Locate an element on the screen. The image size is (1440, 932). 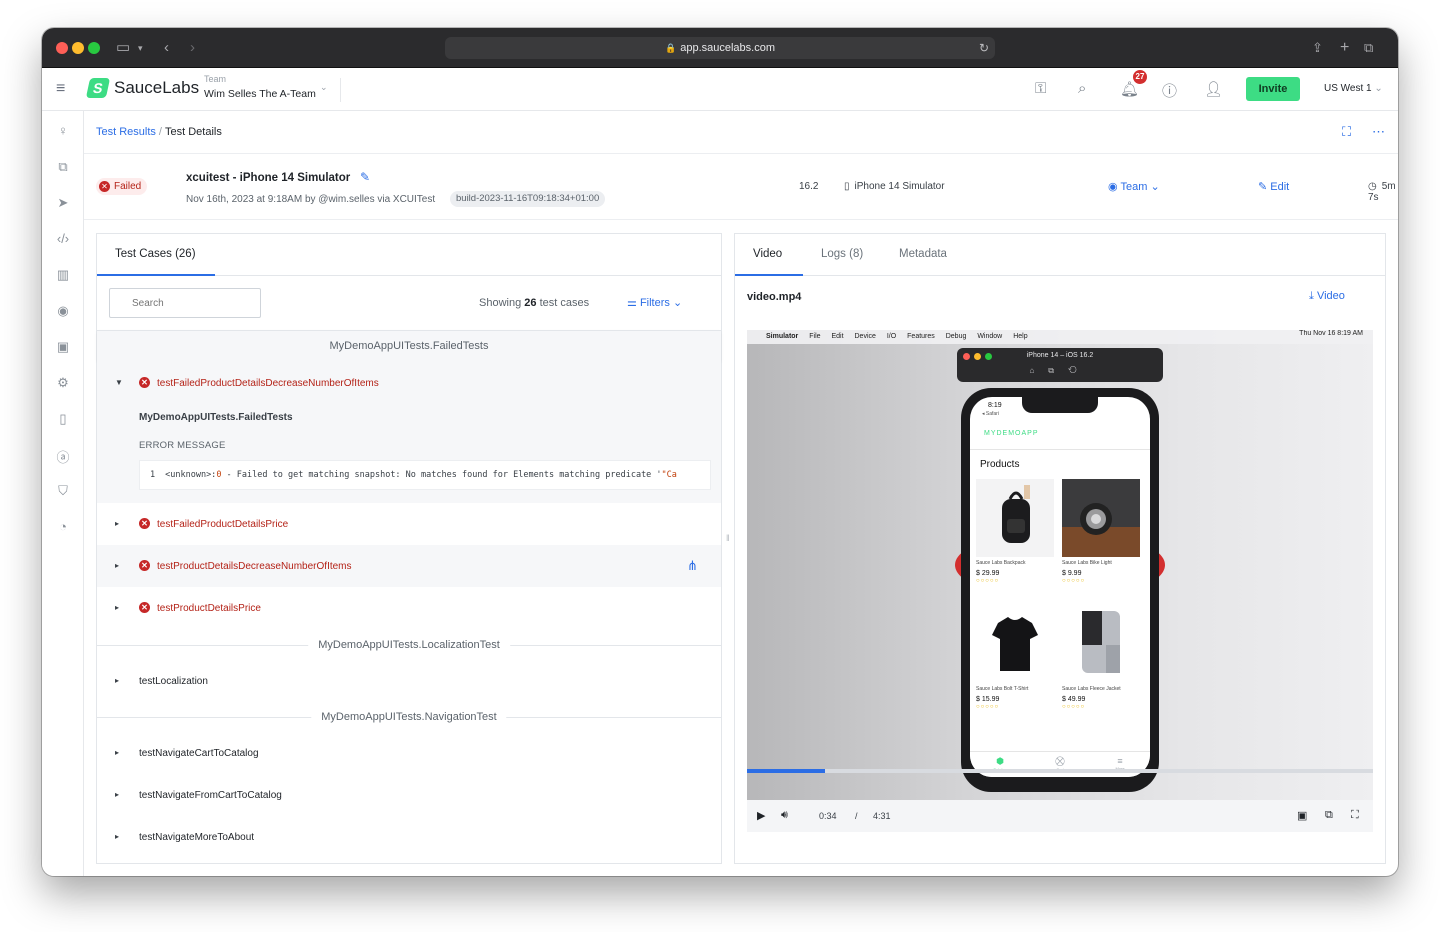
video-progress-bar is located at coordinates (1060, 771).